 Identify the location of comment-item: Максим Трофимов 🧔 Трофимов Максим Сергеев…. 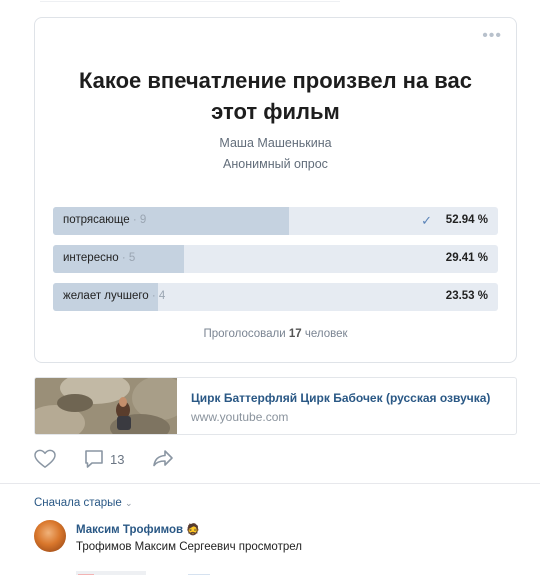
(274, 540).